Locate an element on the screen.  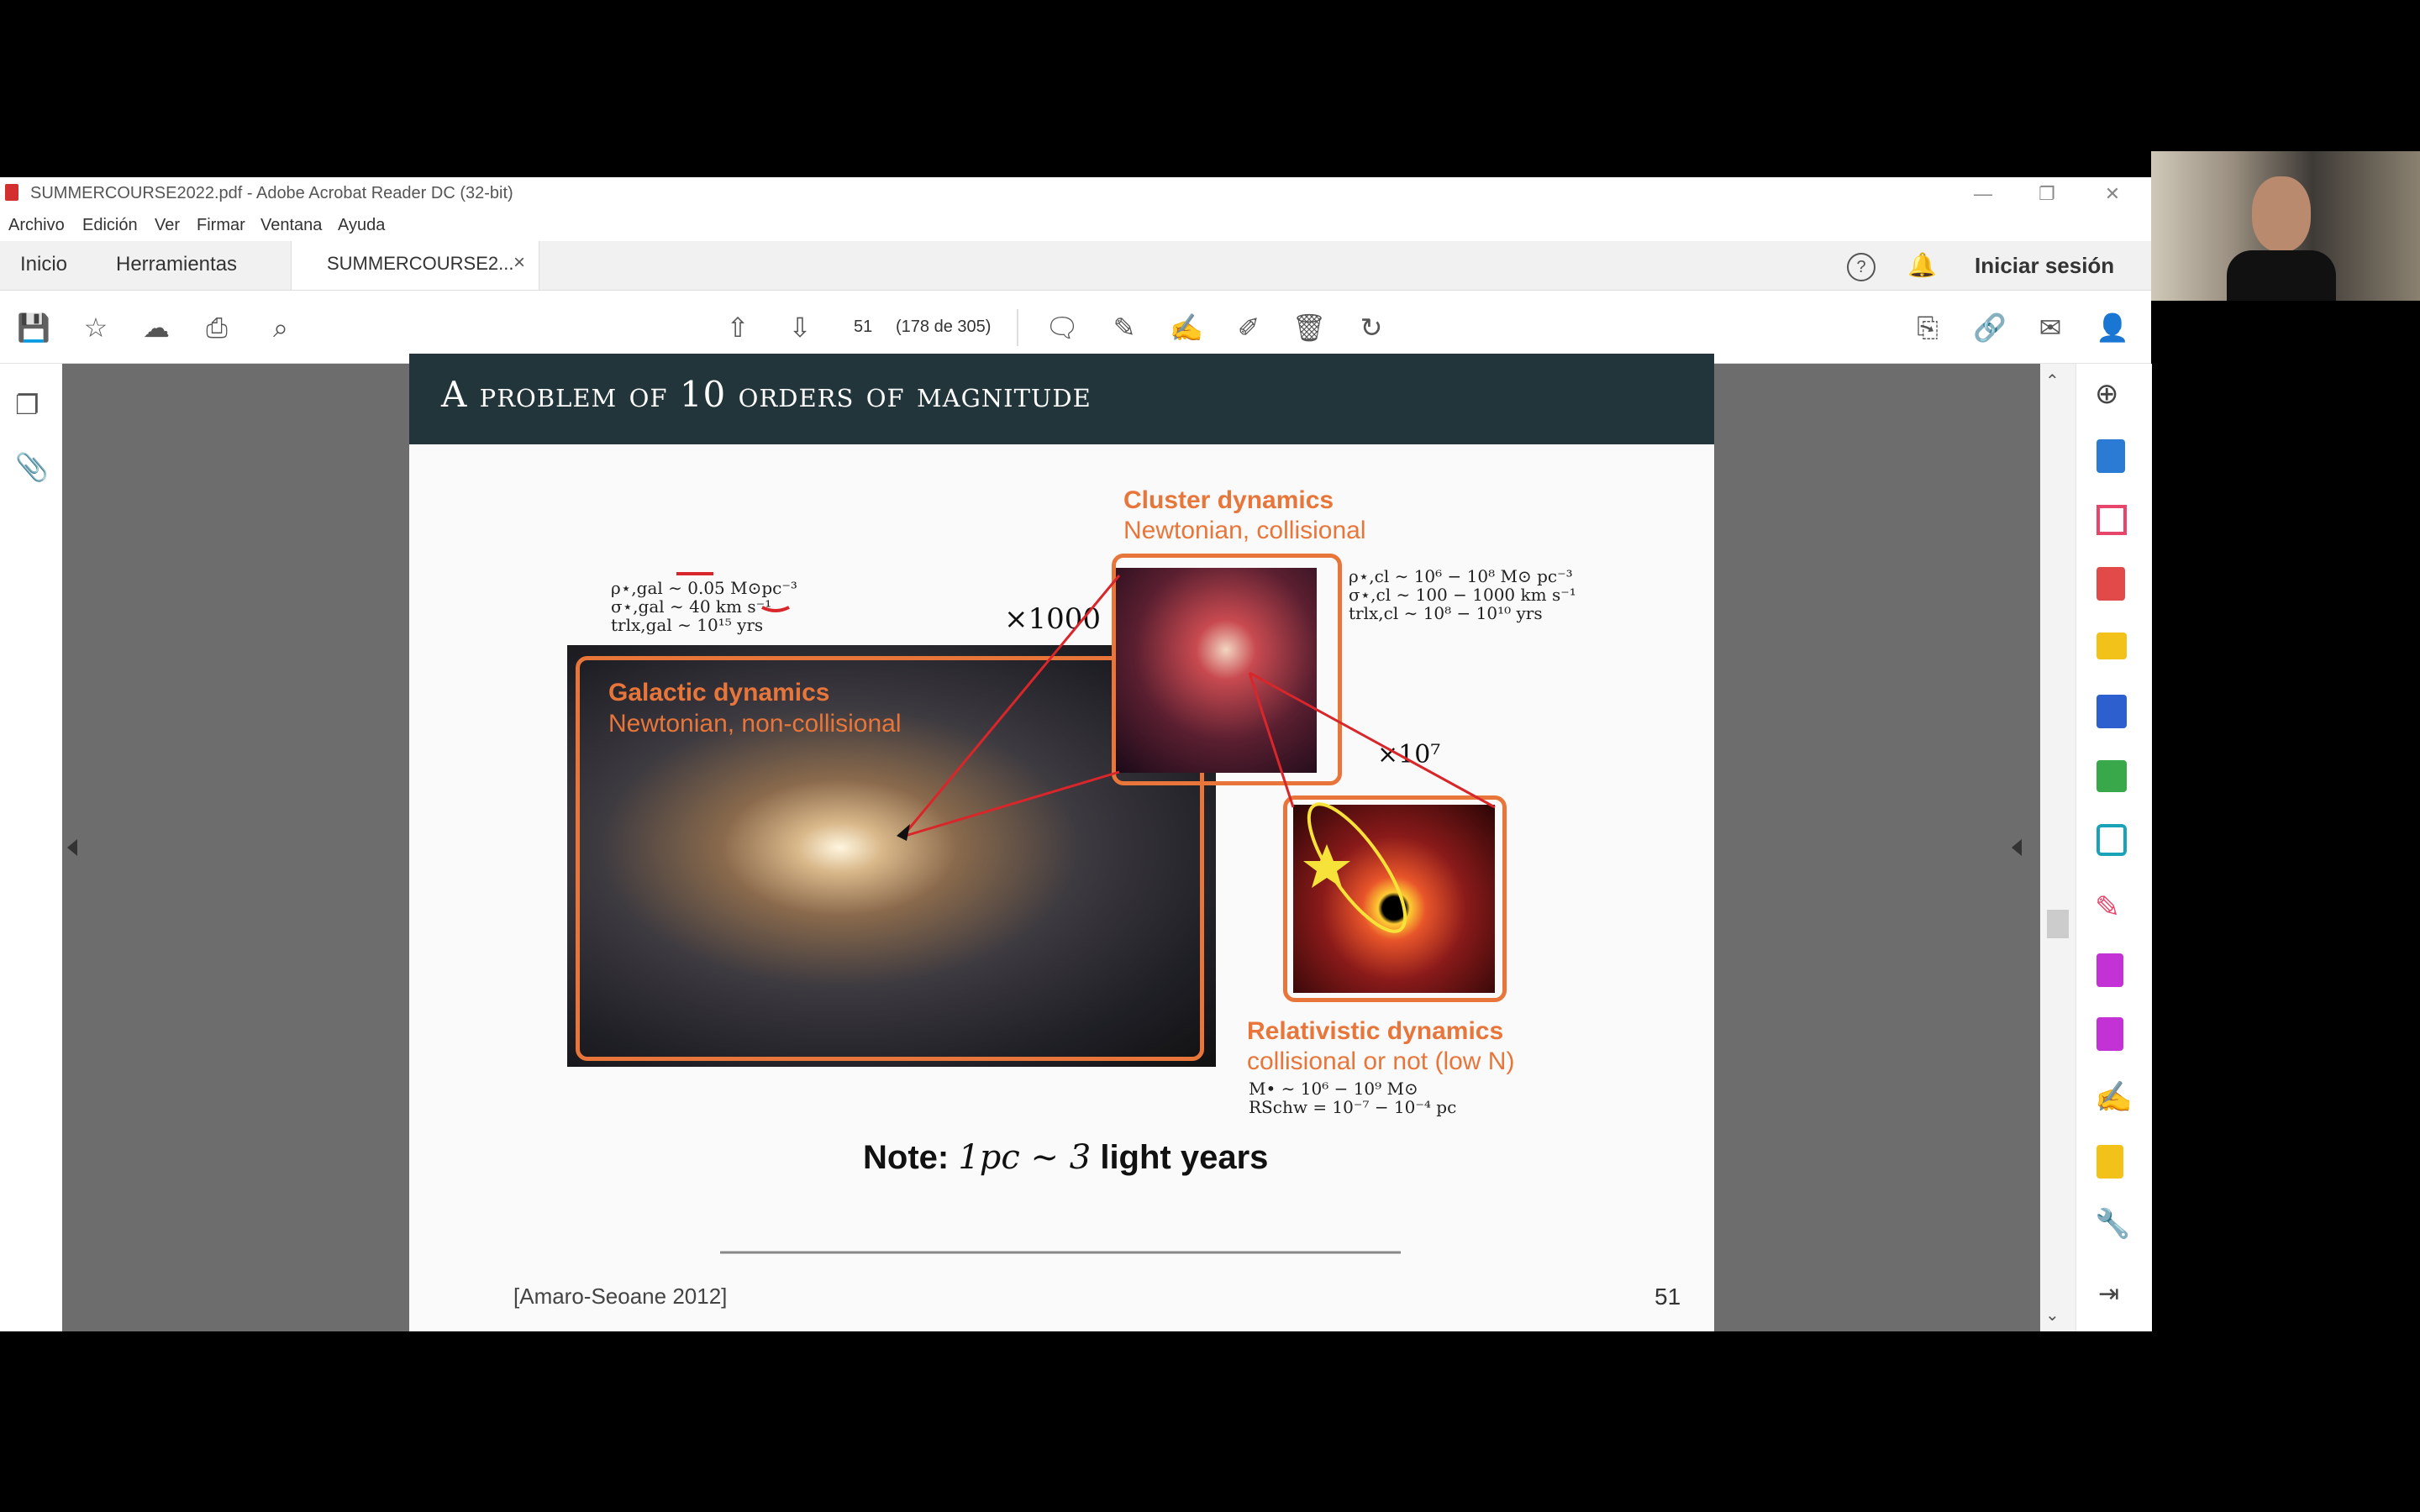
protect-icon is located at coordinates (2109, 970).